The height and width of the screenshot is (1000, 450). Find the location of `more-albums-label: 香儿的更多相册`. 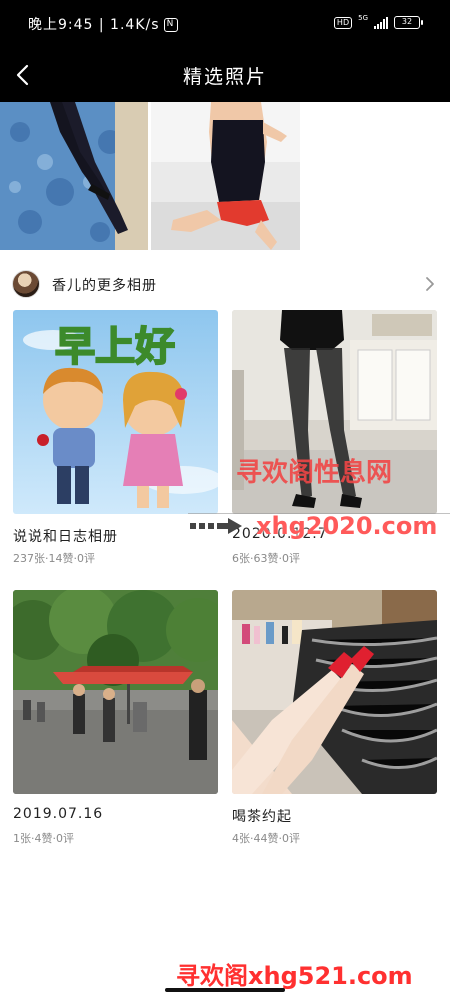

more-albums-label: 香儿的更多相册 is located at coordinates (104, 286).